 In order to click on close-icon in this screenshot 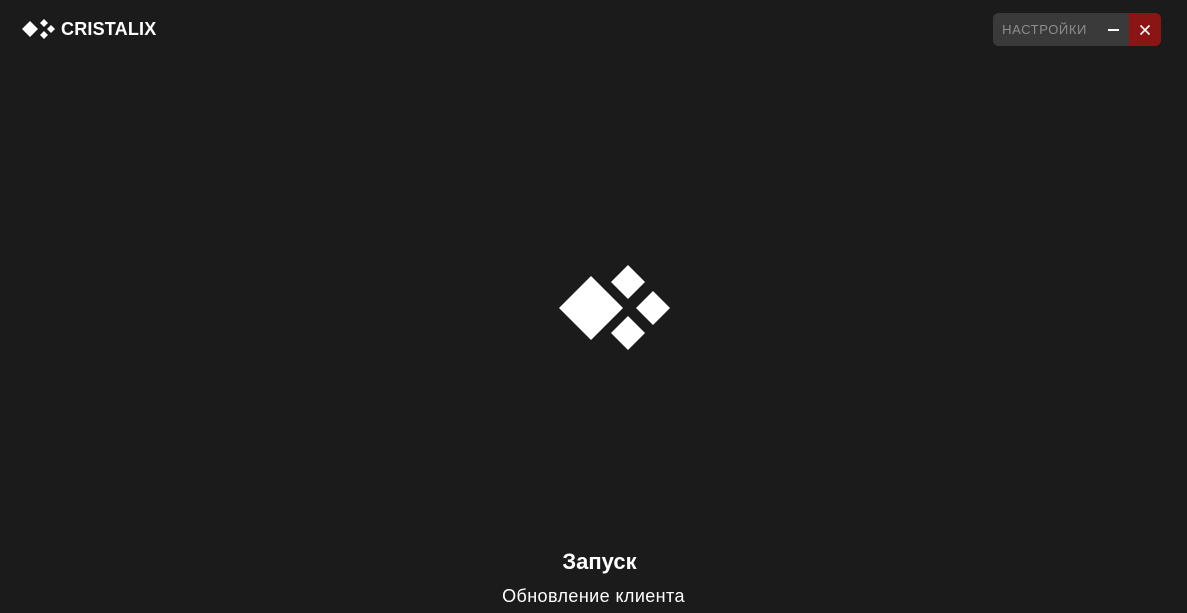, I will do `click(1145, 29)`.